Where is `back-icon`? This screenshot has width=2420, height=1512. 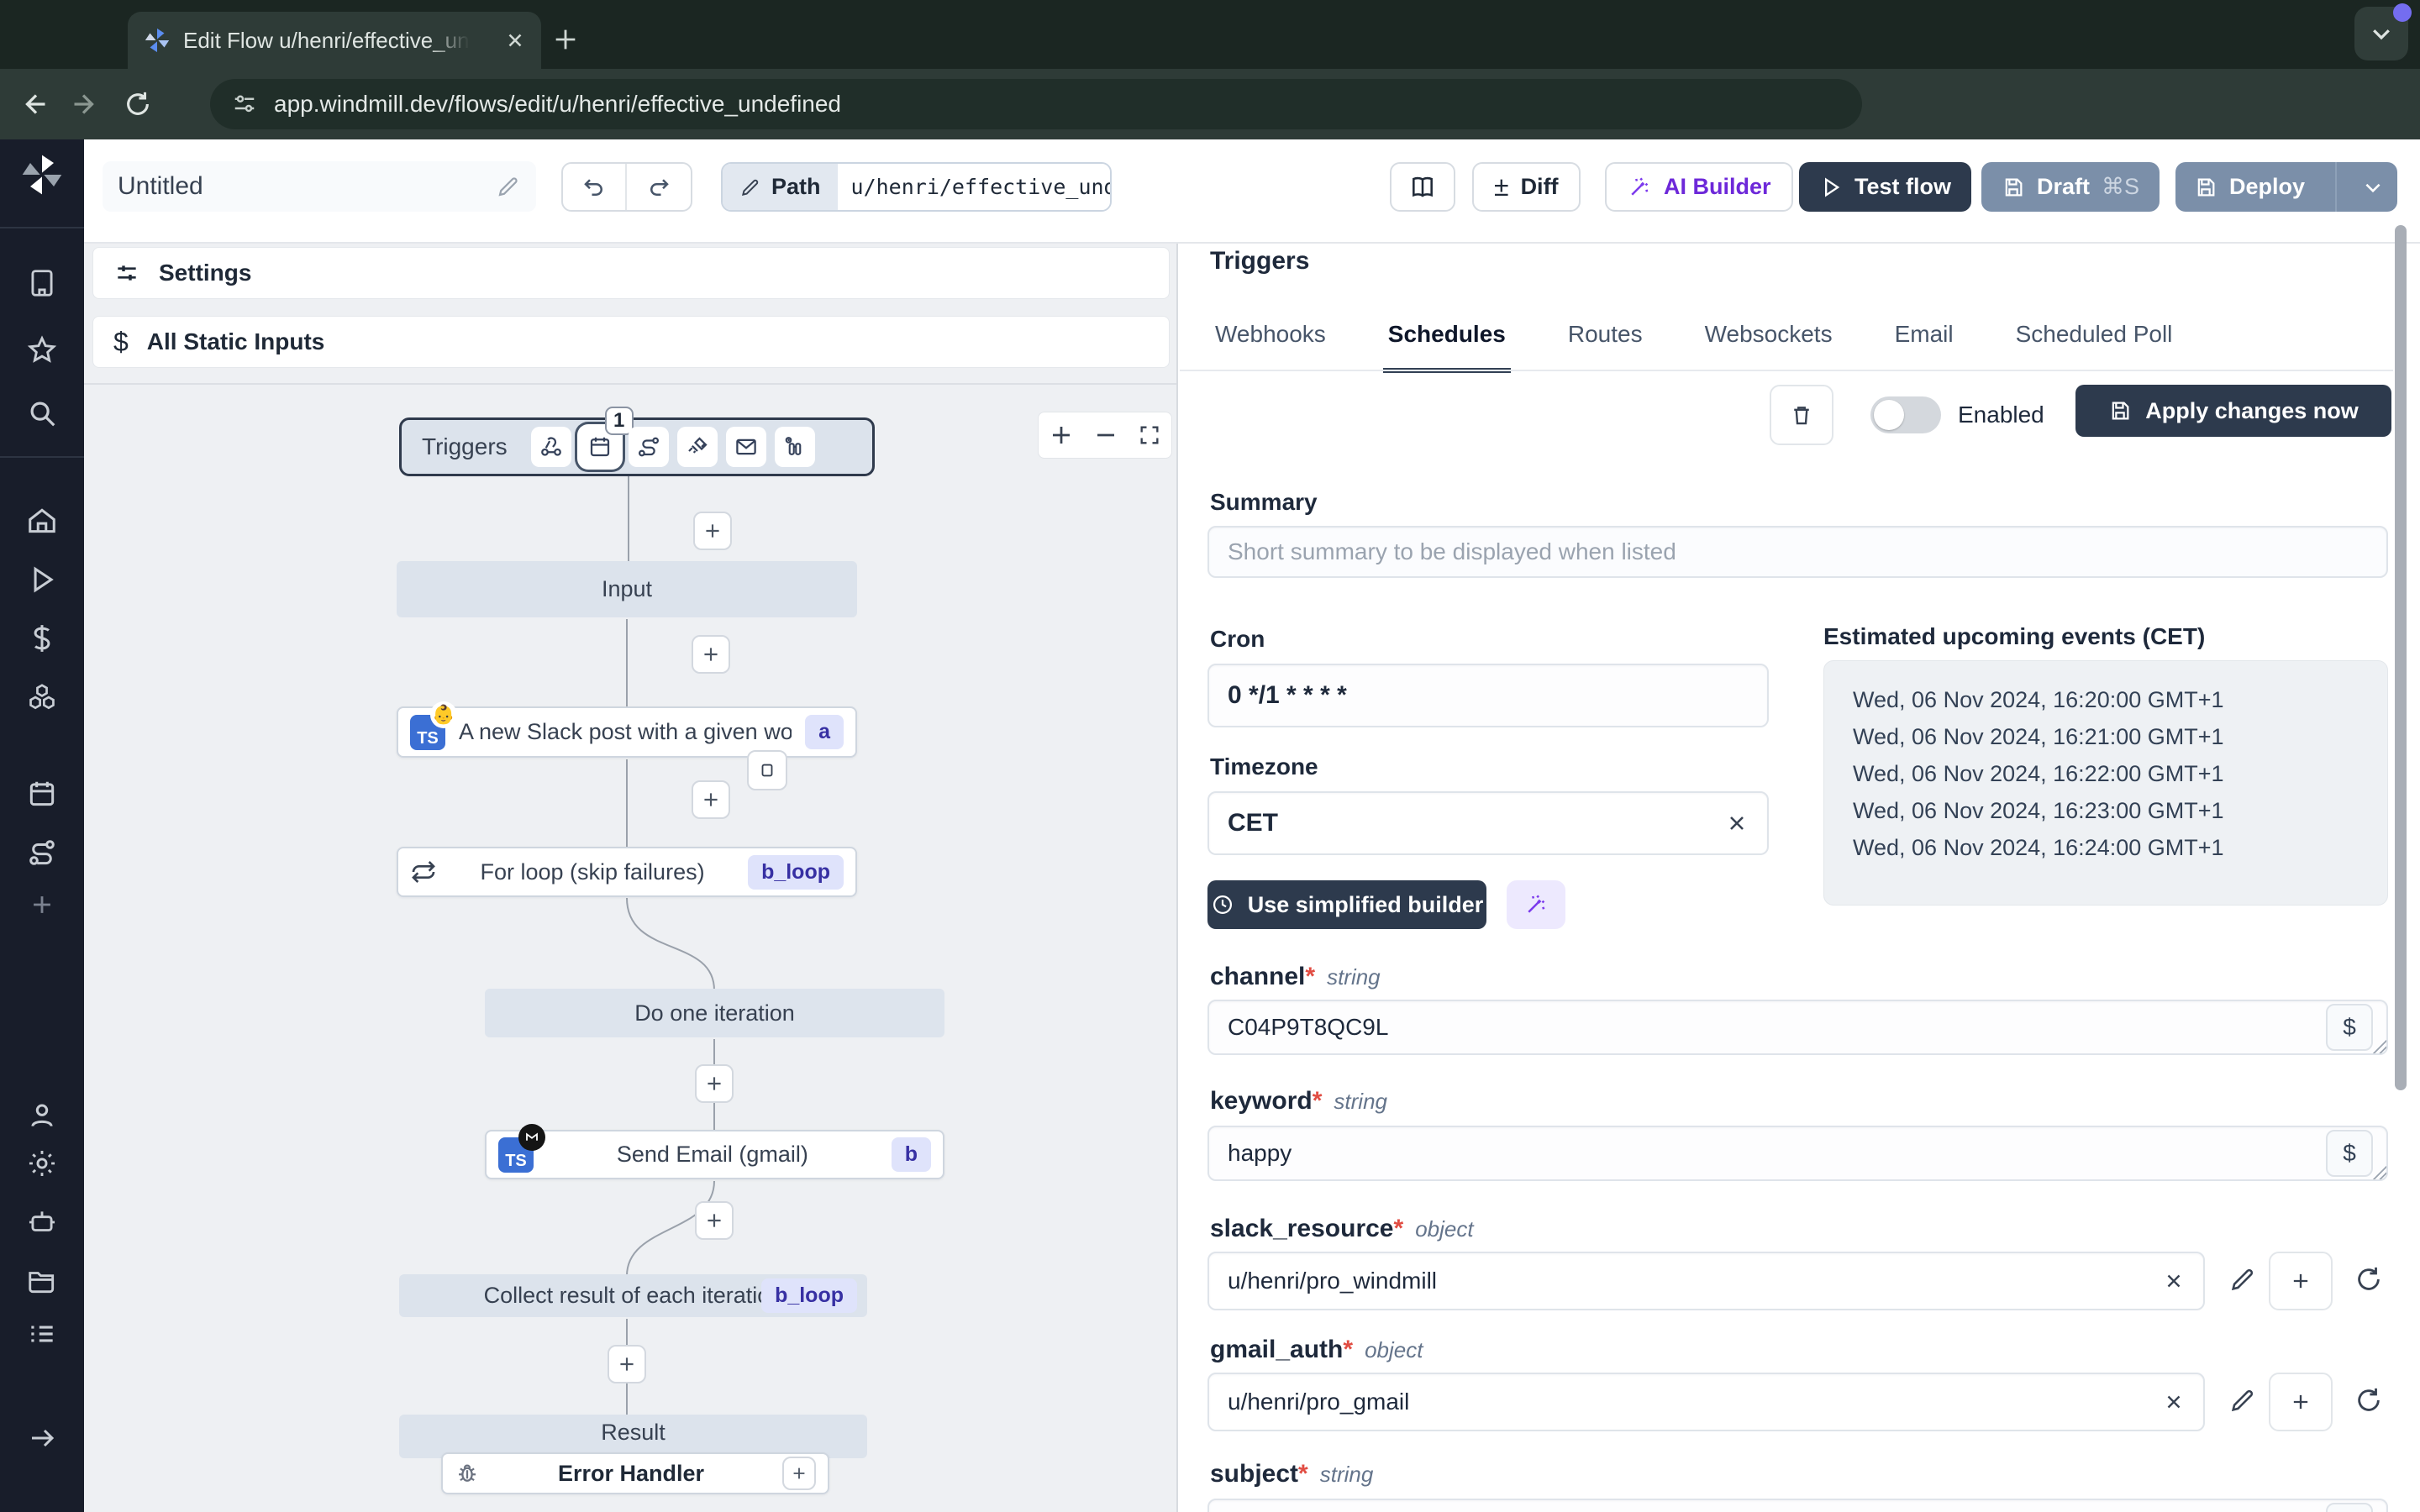
back-icon is located at coordinates (34, 104).